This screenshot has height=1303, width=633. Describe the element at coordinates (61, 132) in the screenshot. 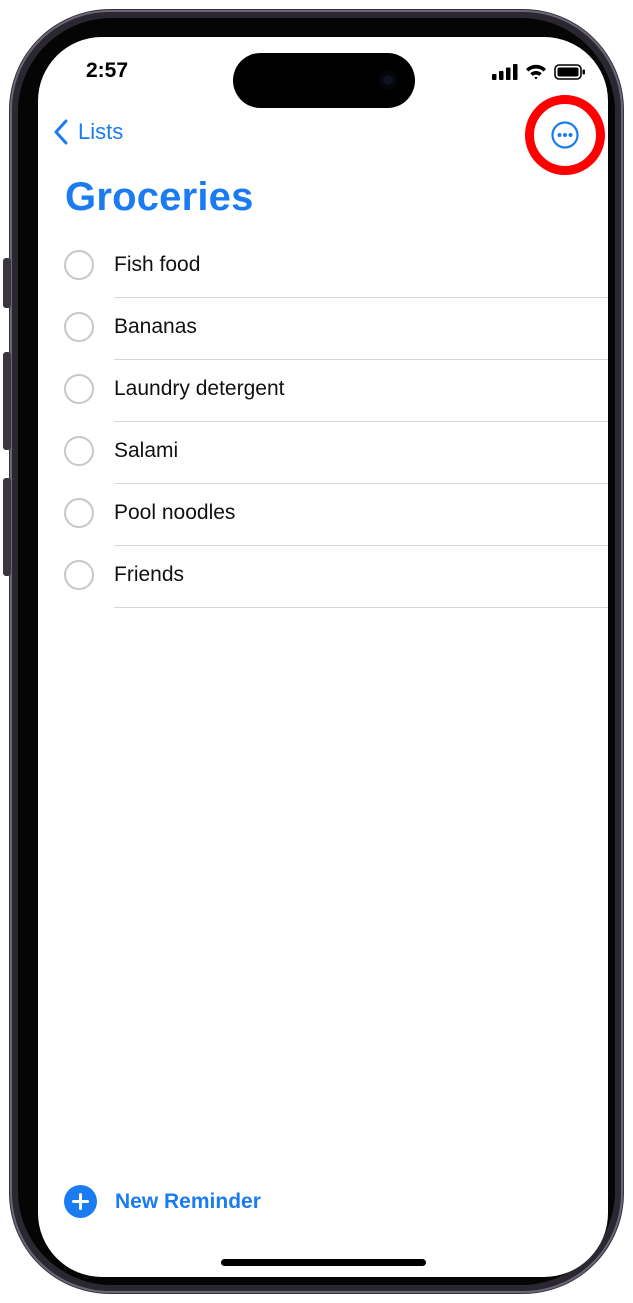

I see `chevron-left-icon` at that location.